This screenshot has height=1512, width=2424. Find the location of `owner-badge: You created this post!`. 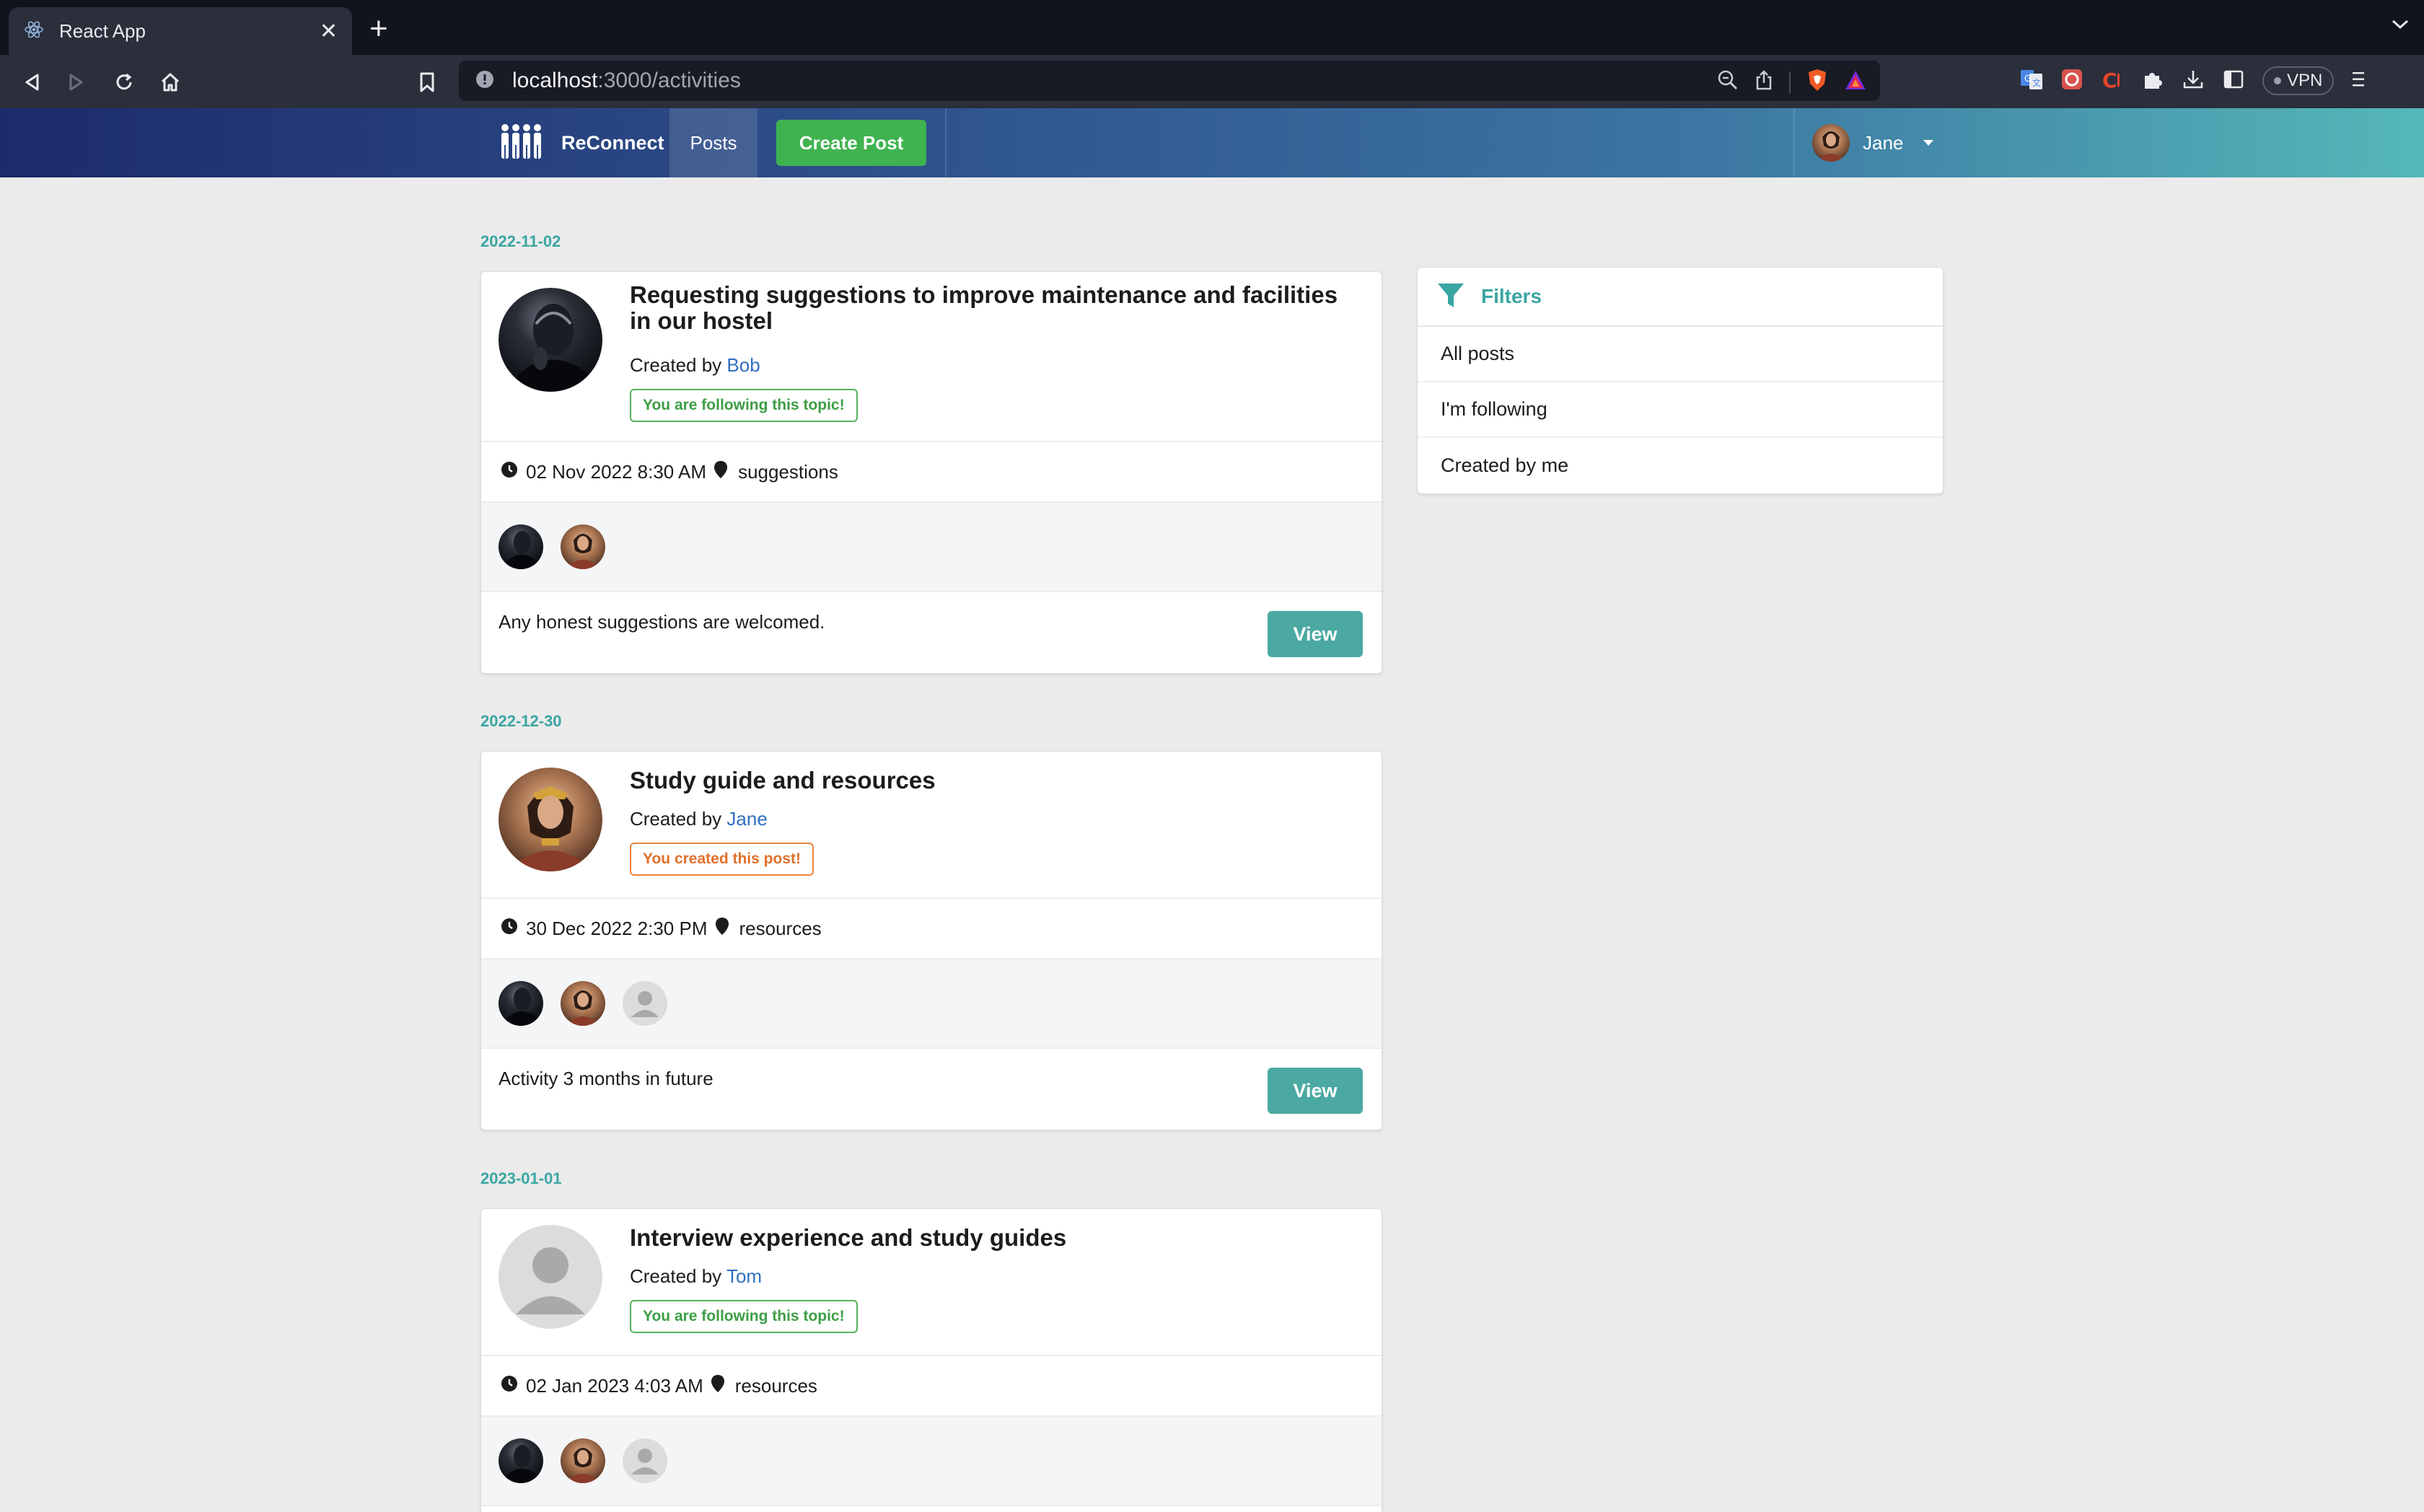

owner-badge: You created this post! is located at coordinates (722, 860).